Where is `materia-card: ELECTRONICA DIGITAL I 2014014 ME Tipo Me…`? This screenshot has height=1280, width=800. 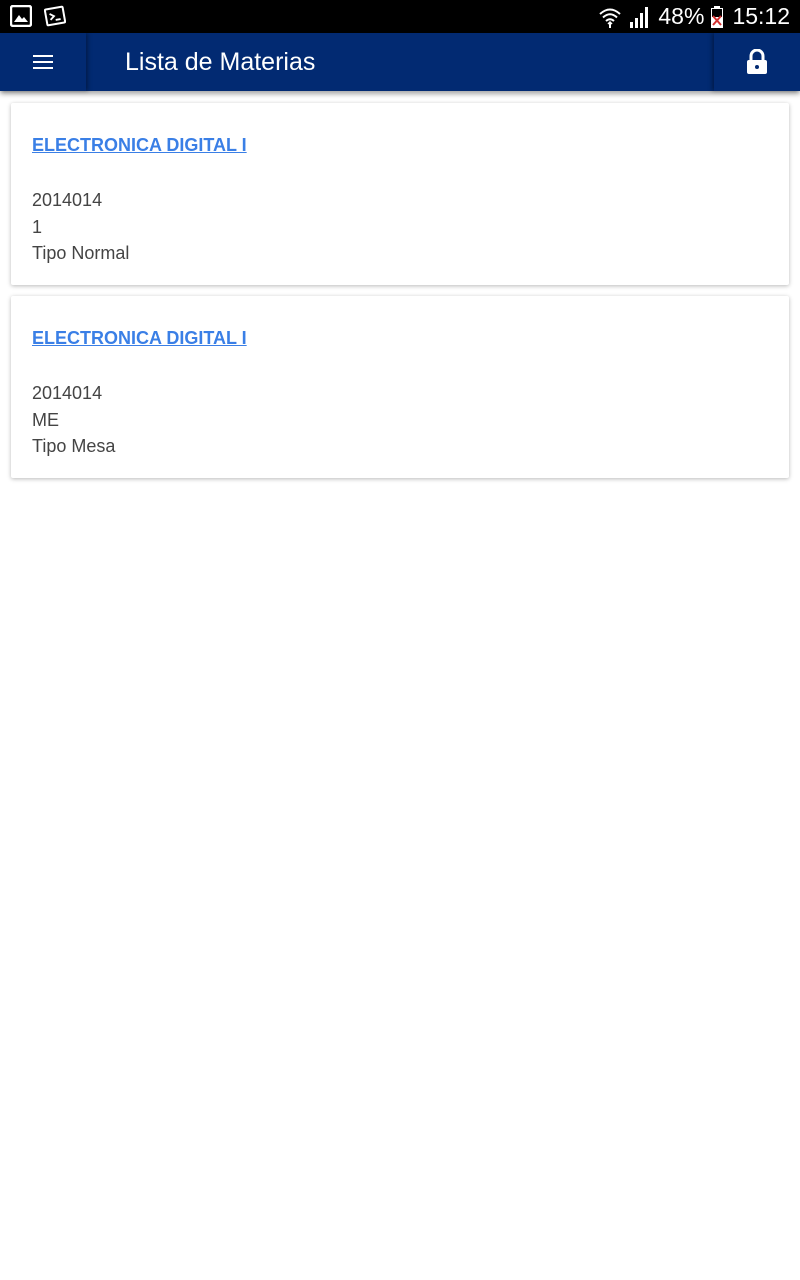
materia-card: ELECTRONICA DIGITAL I 2014014 ME Tipo Me… is located at coordinates (400, 387).